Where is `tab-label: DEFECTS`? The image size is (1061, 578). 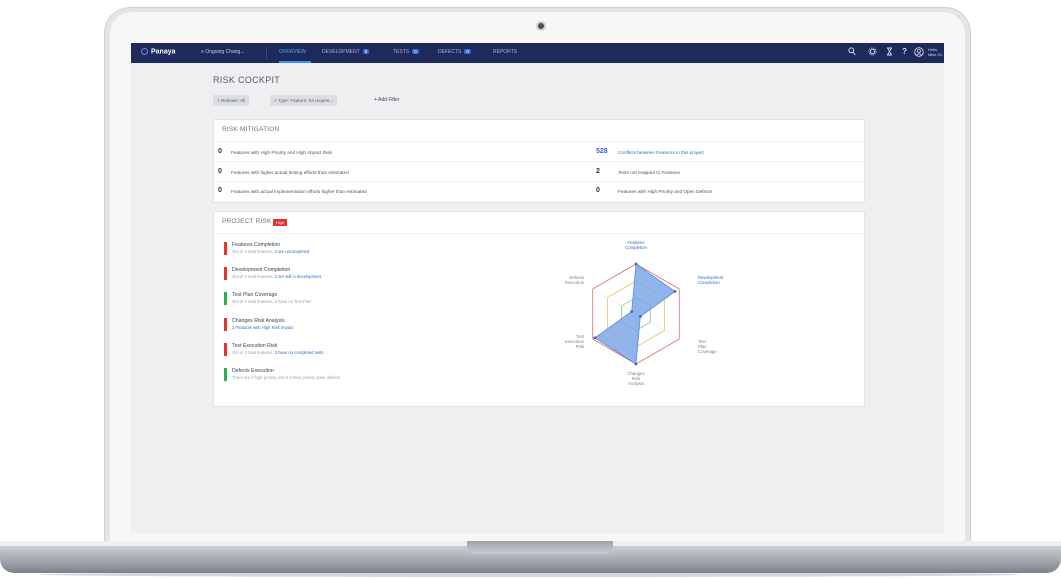
tab-label: DEFECTS is located at coordinates (450, 52).